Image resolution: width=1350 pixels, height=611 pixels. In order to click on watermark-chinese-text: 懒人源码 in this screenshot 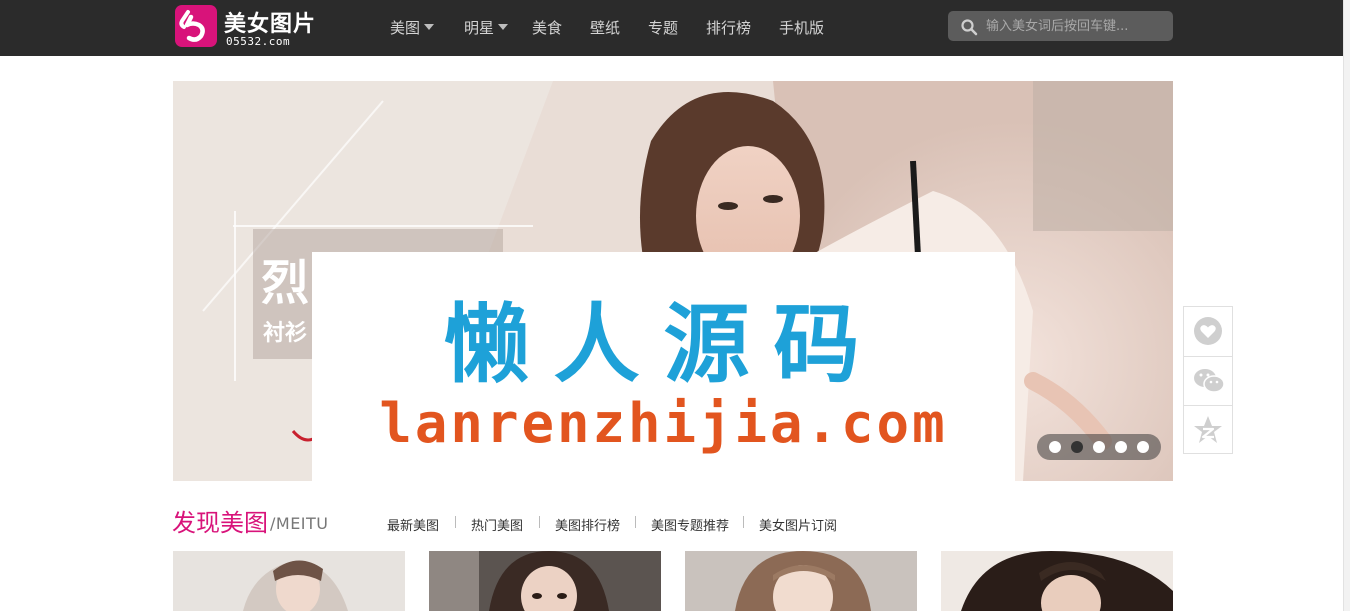, I will do `click(663, 345)`.